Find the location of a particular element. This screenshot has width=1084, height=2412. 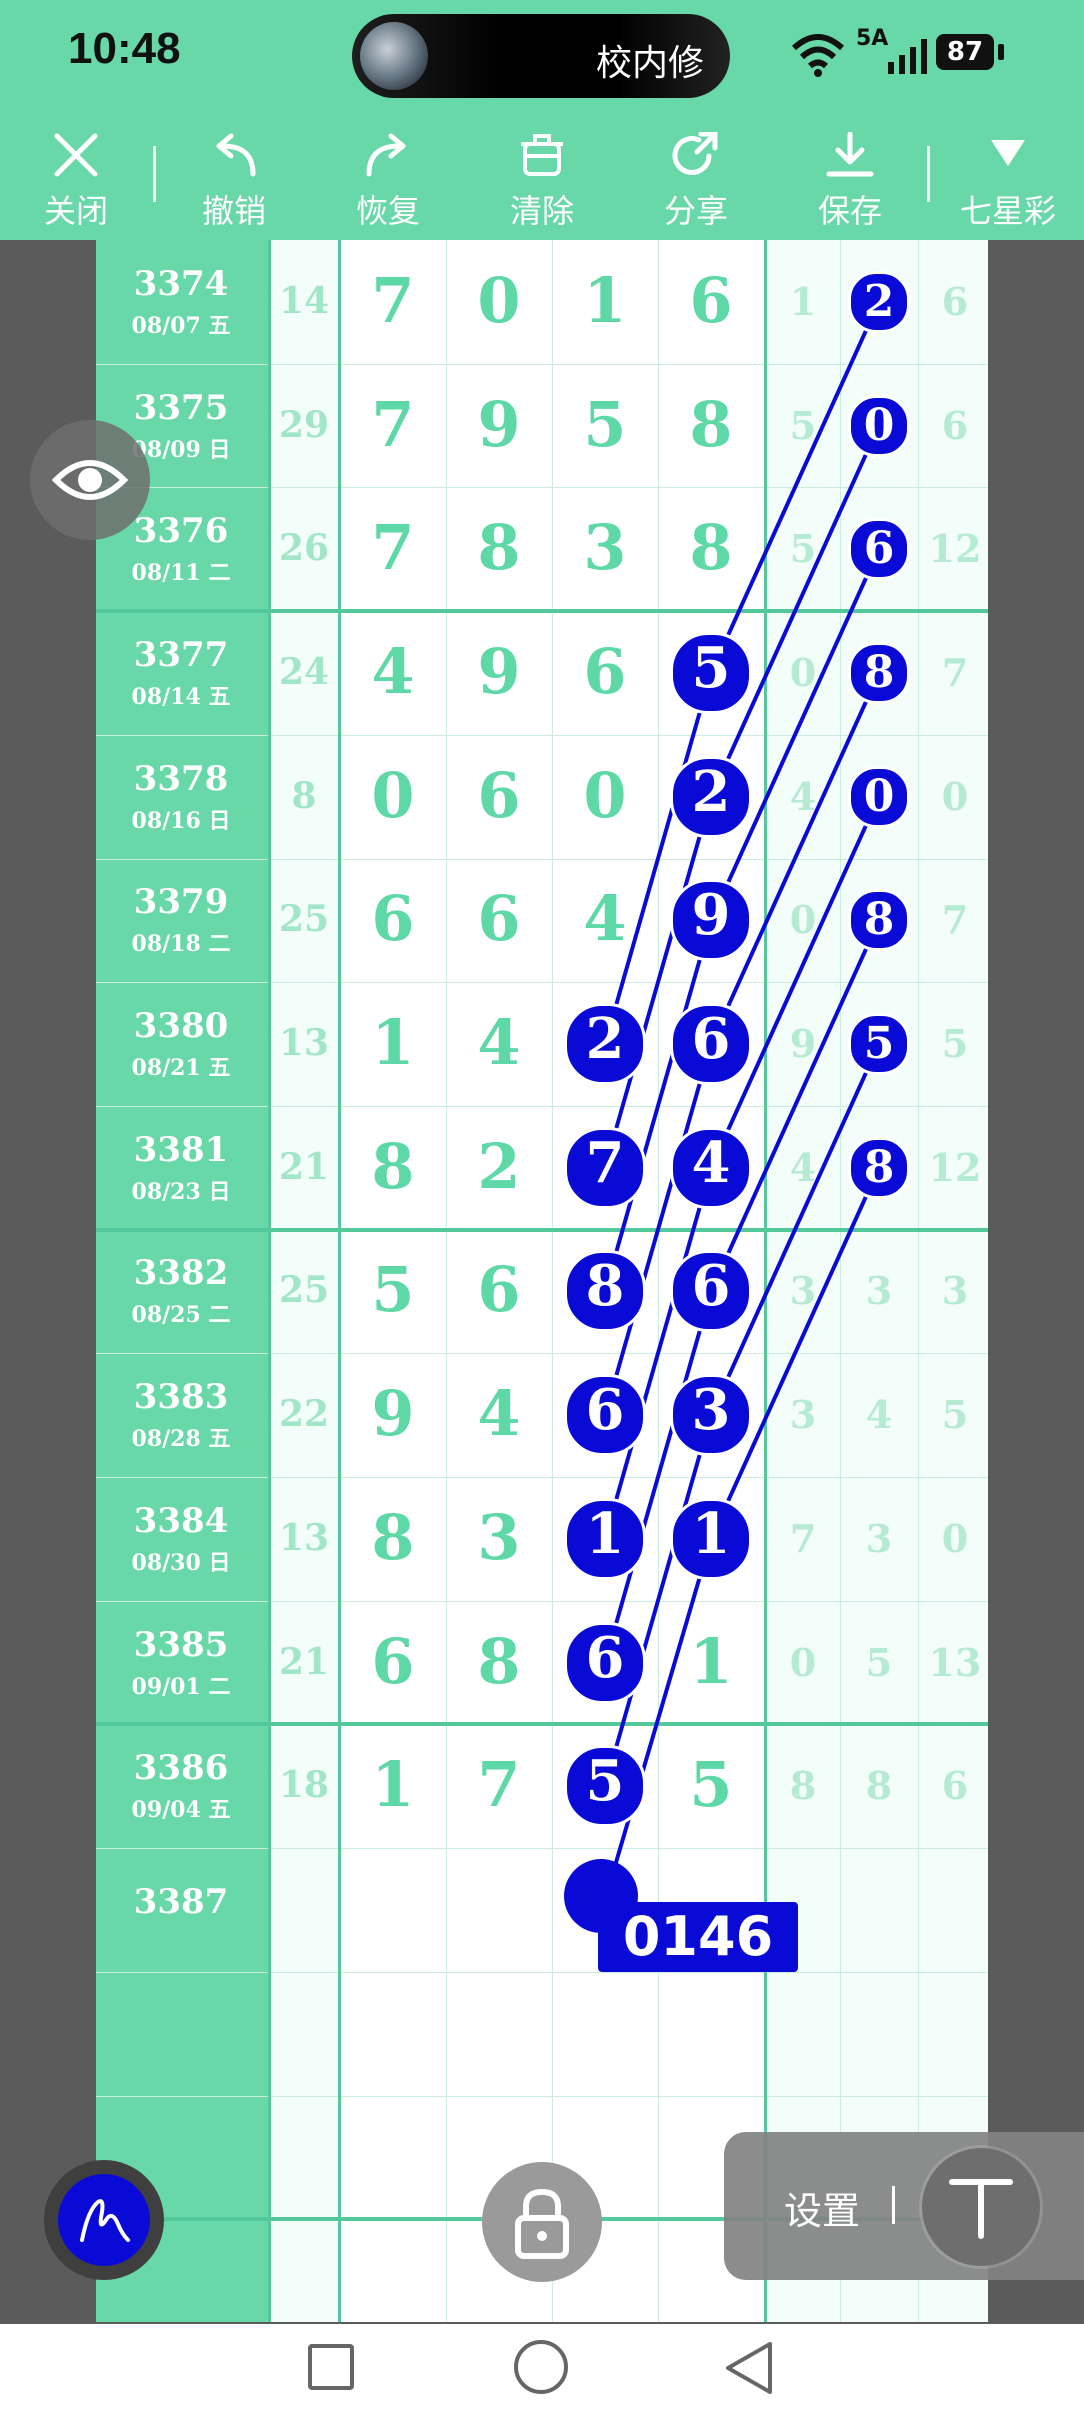

signature-pen-icon is located at coordinates (105, 2220).